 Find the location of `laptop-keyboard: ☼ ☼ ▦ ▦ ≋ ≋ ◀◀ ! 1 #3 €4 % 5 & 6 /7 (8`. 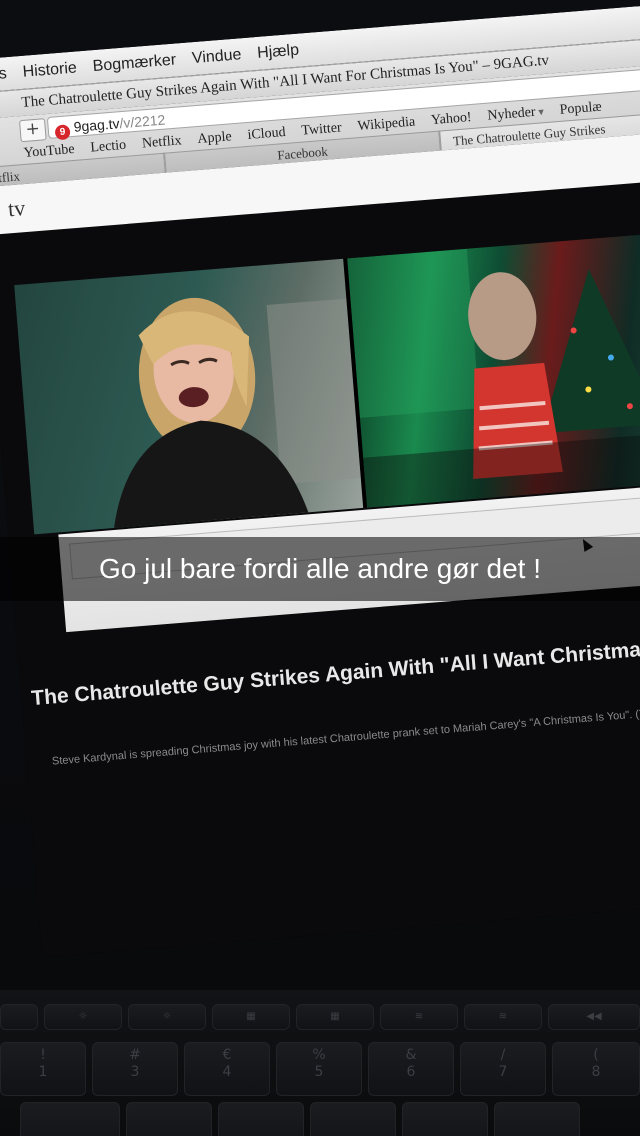

laptop-keyboard: ☼ ☼ ▦ ▦ ≋ ≋ ◀◀ ! 1 #3 €4 % 5 & 6 /7 (8 is located at coordinates (320, 1063).